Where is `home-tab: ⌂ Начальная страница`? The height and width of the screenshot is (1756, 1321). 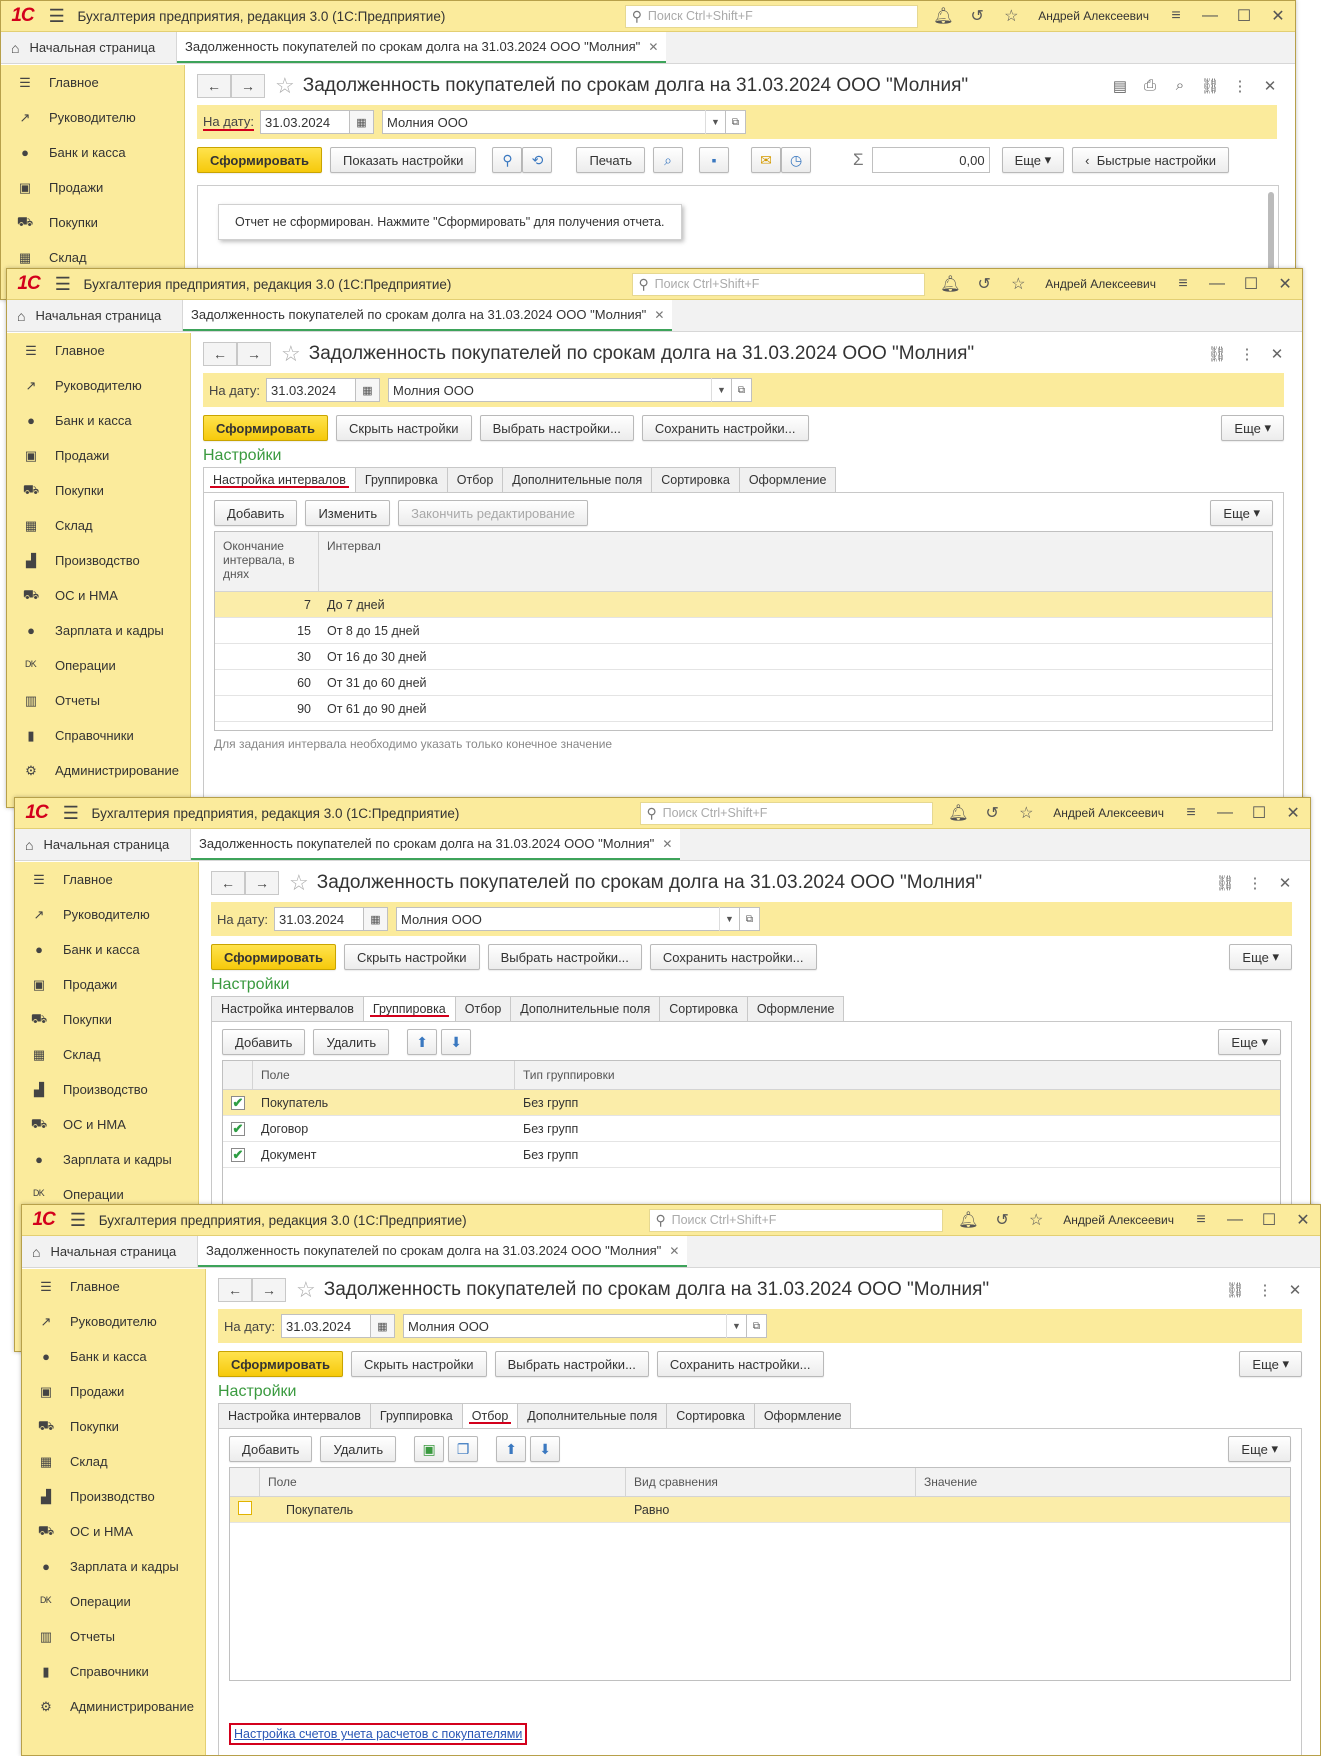 home-tab: ⌂ Начальная страница is located at coordinates (89, 47).